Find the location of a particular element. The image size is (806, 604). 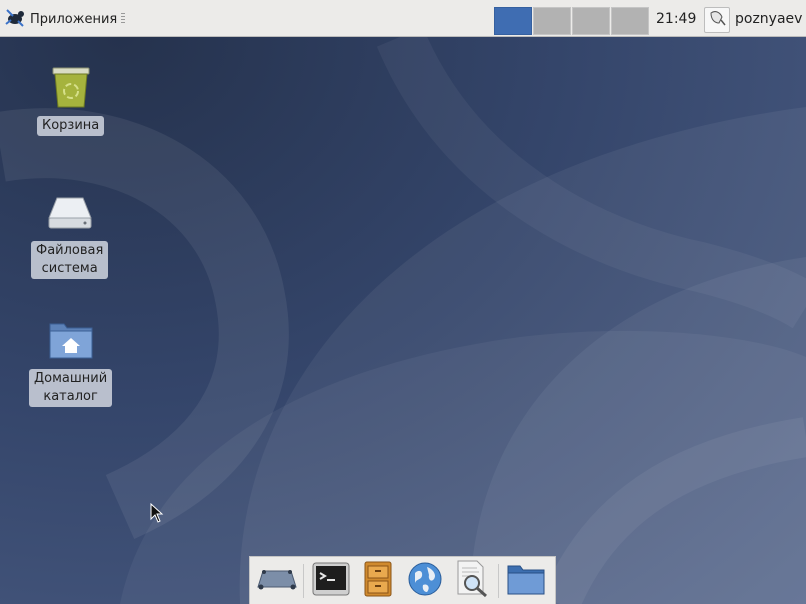

drive-icon is located at coordinates (70, 212).